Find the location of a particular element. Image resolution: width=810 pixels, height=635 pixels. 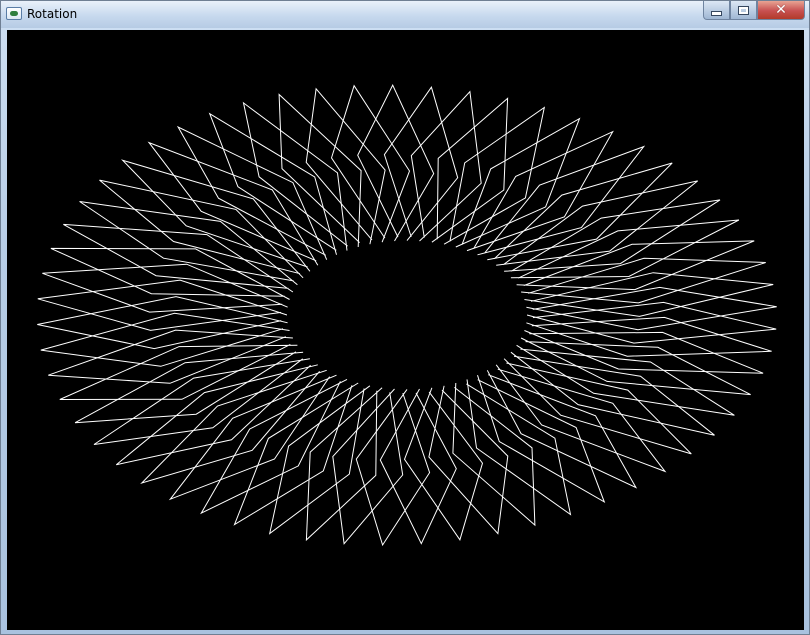

maximize-icon is located at coordinates (743, 10).